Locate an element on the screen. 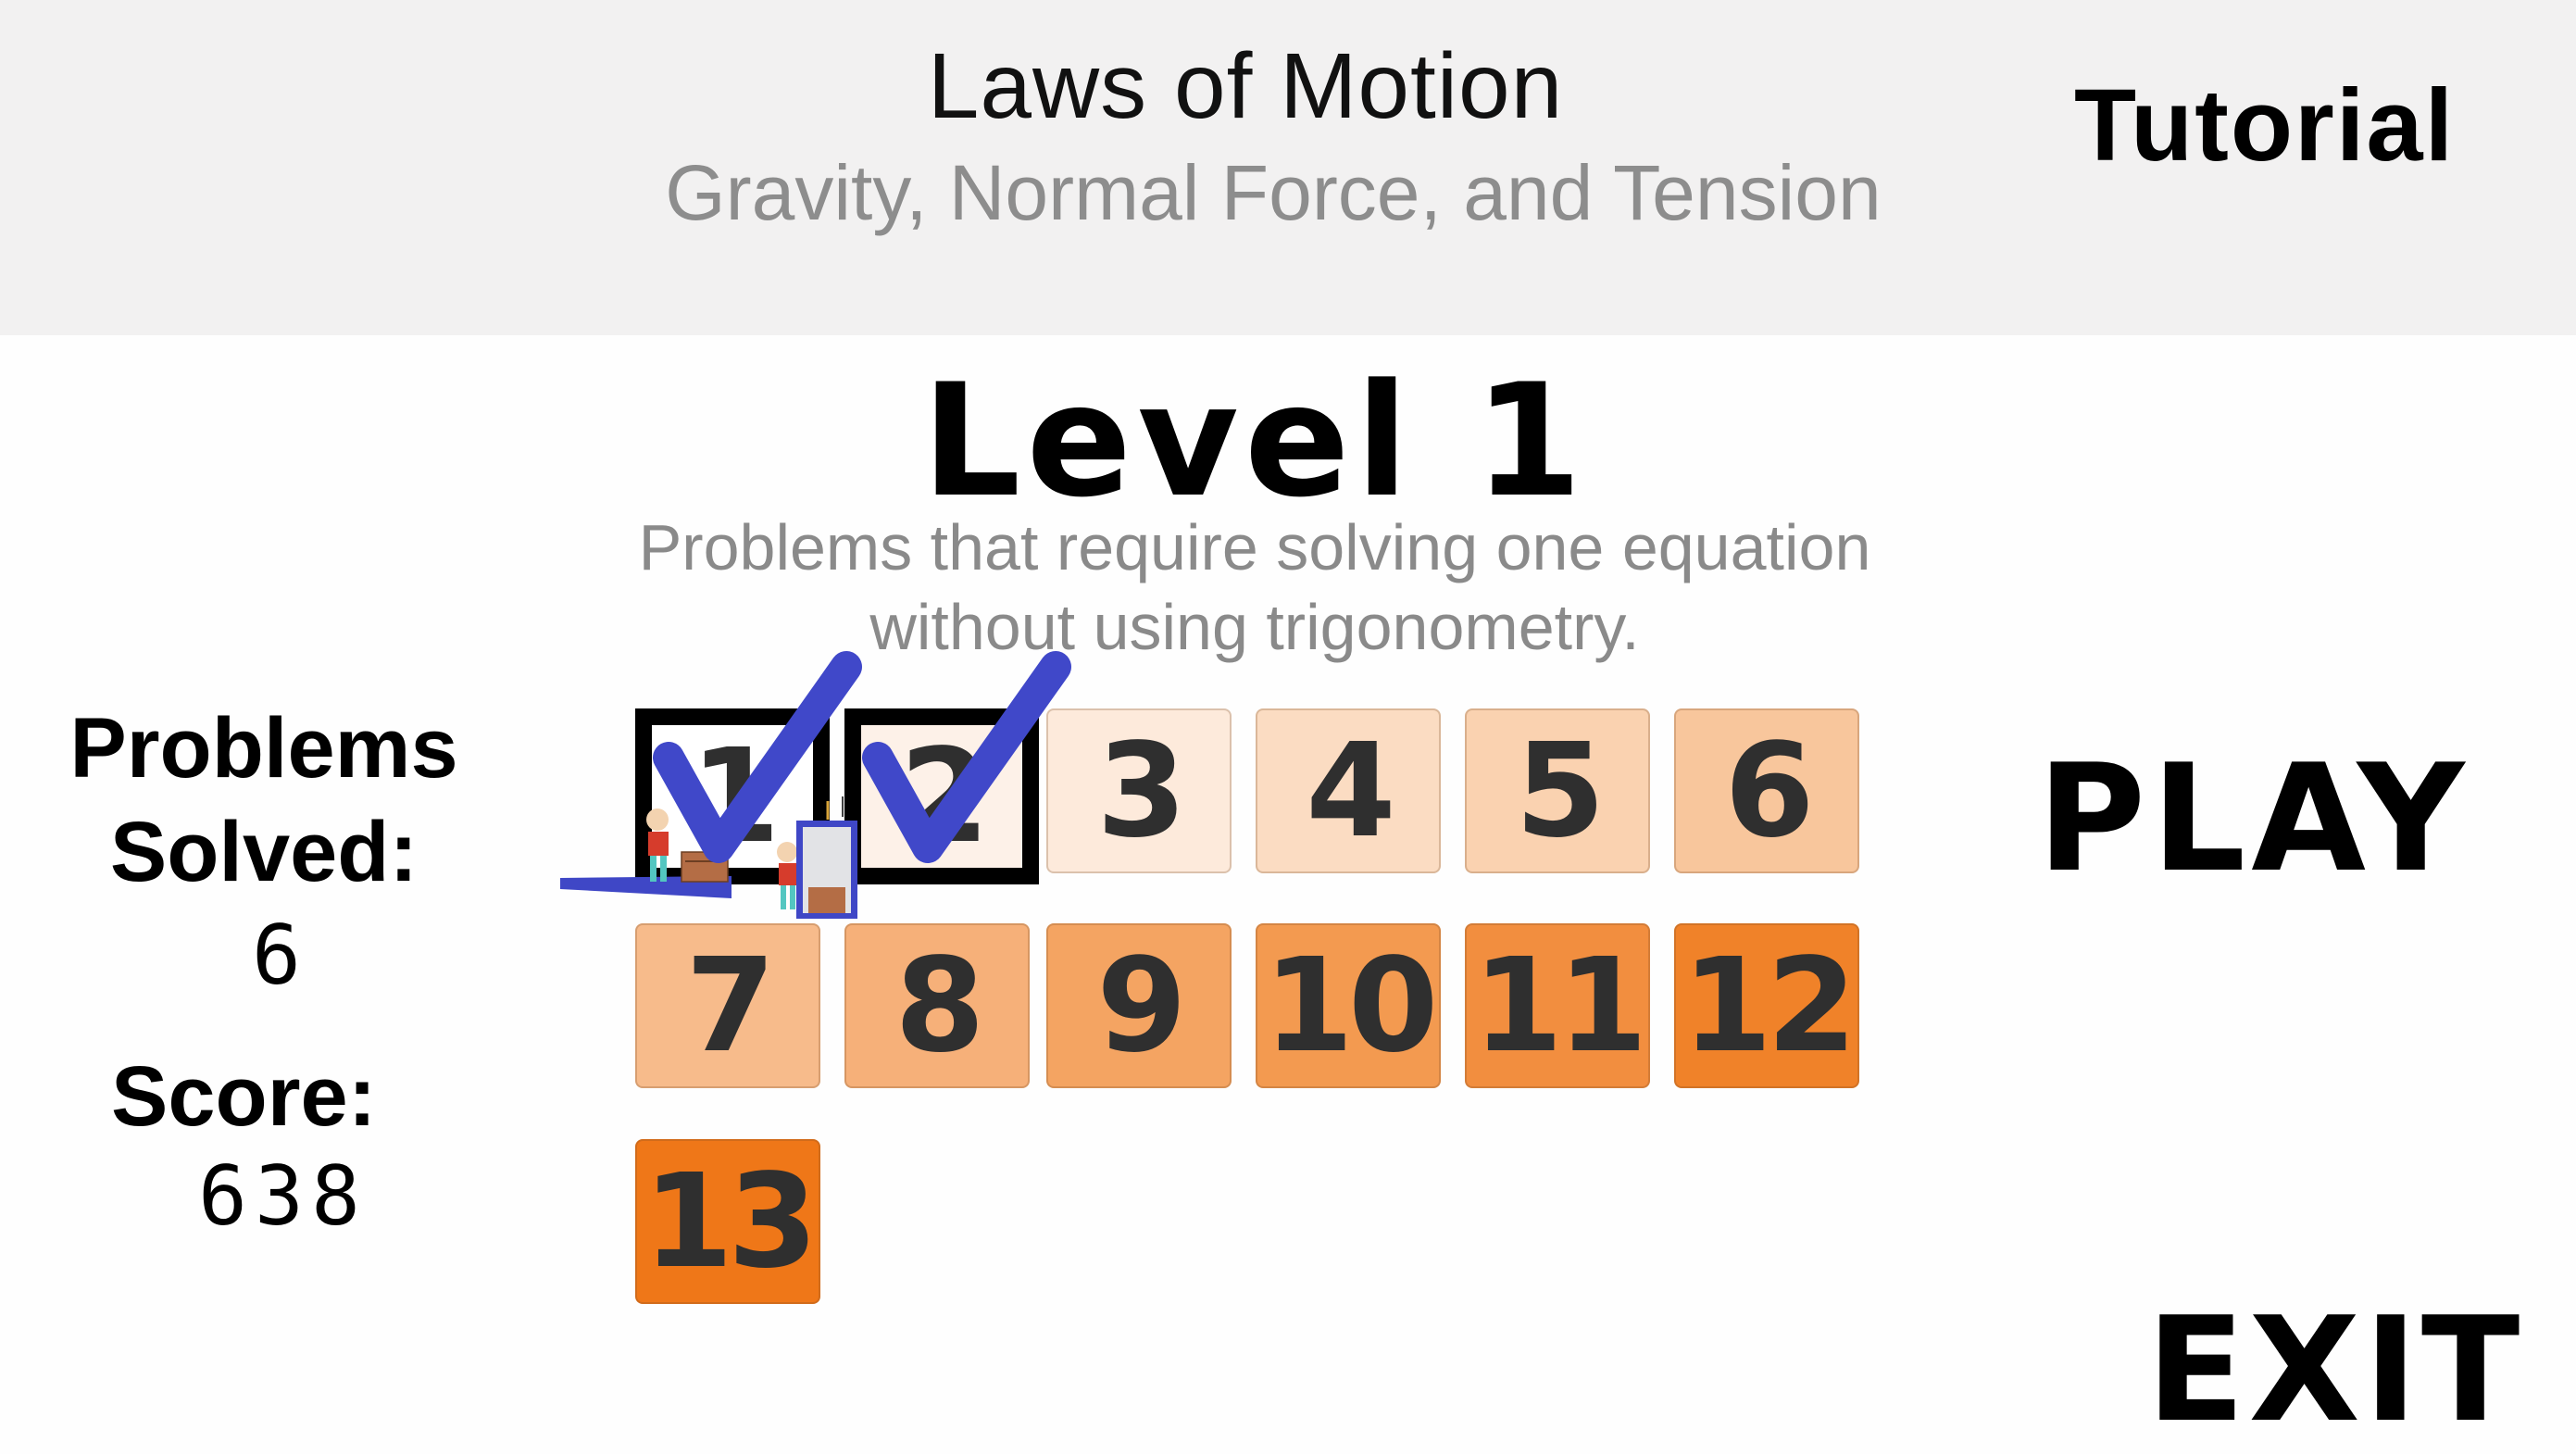 This screenshot has height=1454, width=2576. problem-tile-1: 1 is located at coordinates (732, 796).